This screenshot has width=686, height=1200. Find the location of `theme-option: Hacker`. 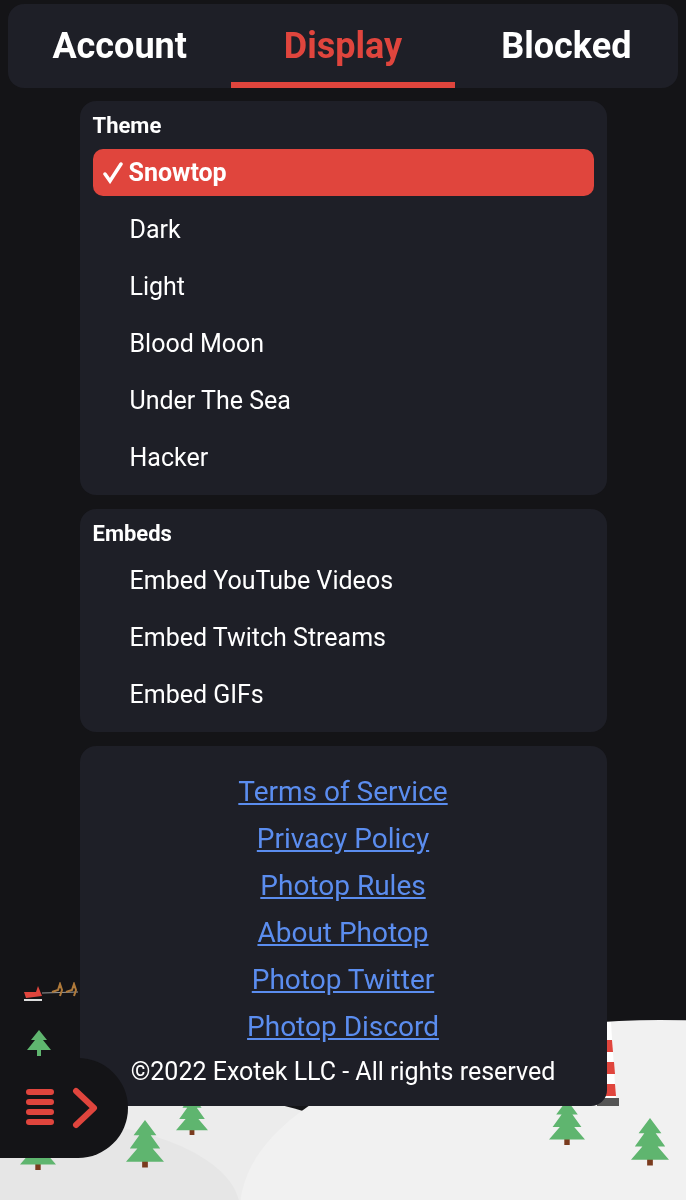

theme-option: Hacker is located at coordinates (343, 457).